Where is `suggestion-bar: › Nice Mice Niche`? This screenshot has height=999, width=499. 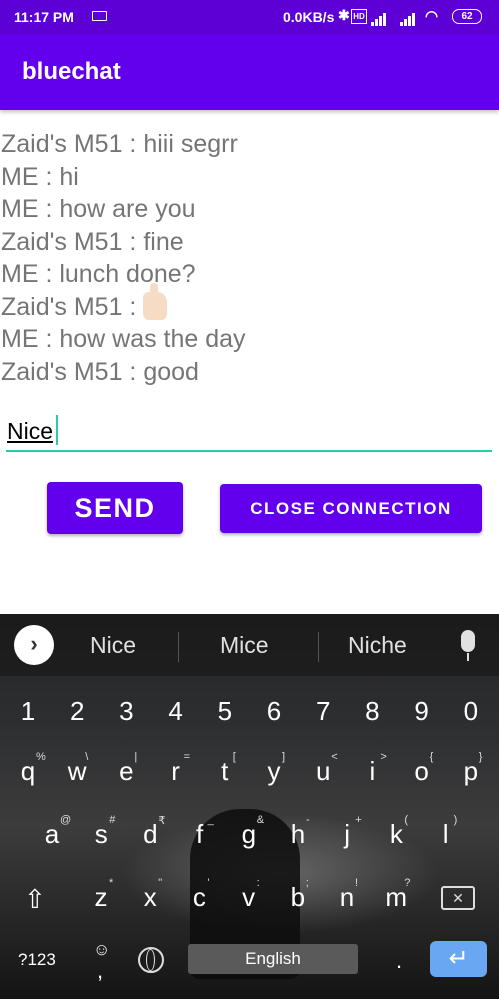 suggestion-bar: › Nice Mice Niche is located at coordinates (249, 645).